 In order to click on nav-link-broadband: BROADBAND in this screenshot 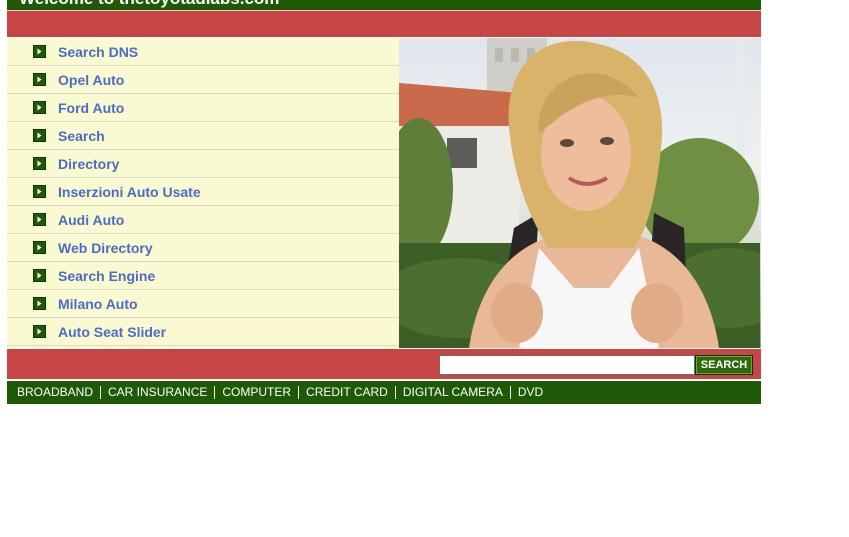, I will do `click(56, 392)`.